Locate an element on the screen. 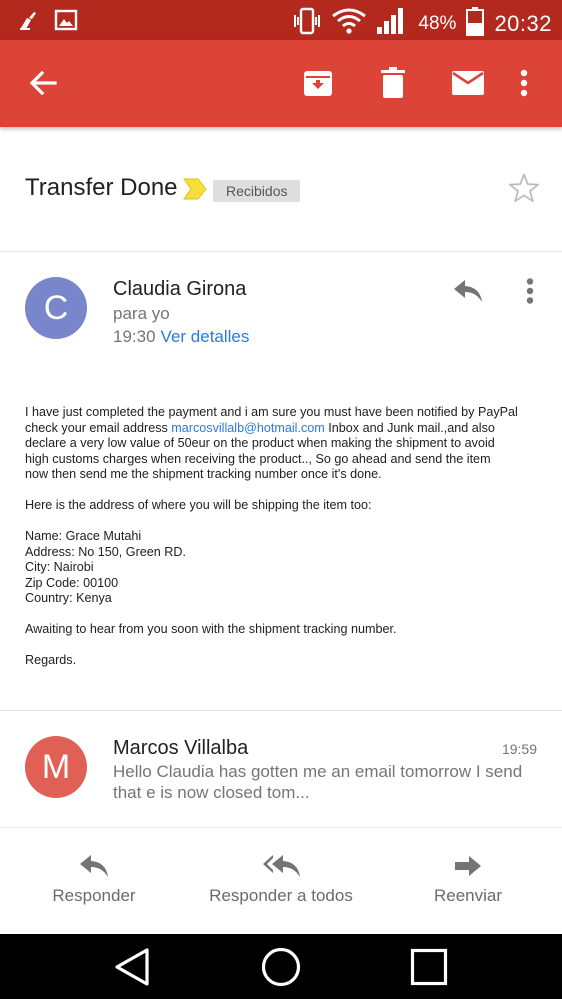 This screenshot has width=562, height=999. message-time: 19:59 is located at coordinates (519, 749).